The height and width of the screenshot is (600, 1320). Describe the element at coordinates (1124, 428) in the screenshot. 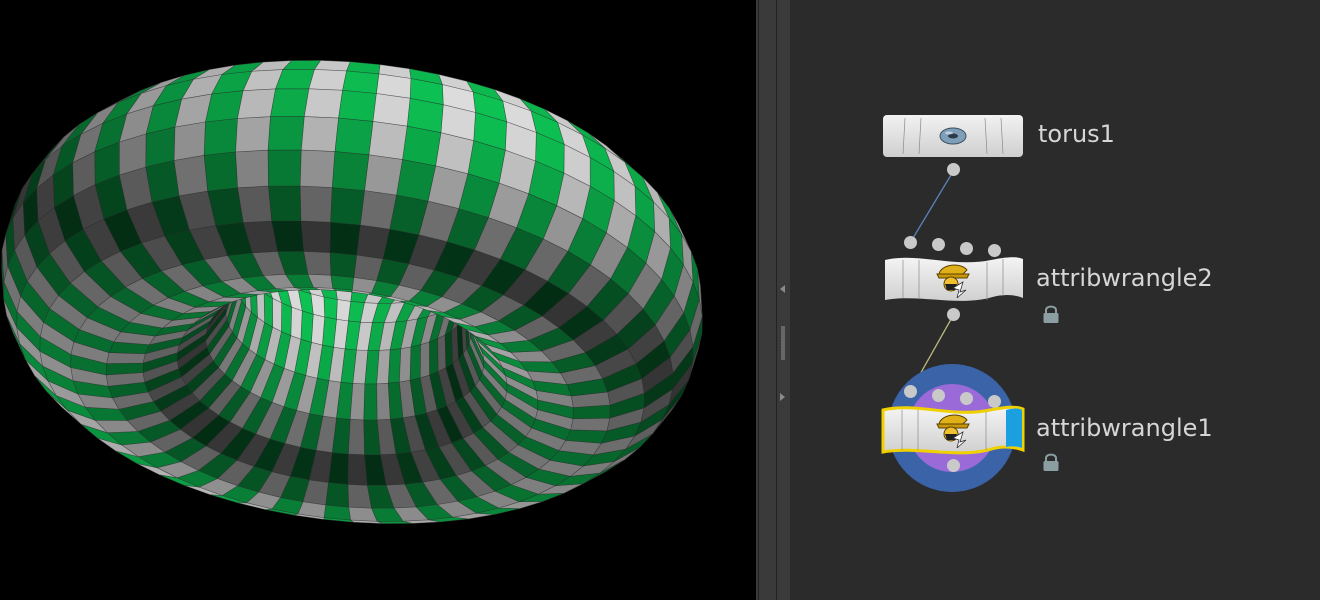

I see `node-label-attribwrangle1: attribwrangle1` at that location.